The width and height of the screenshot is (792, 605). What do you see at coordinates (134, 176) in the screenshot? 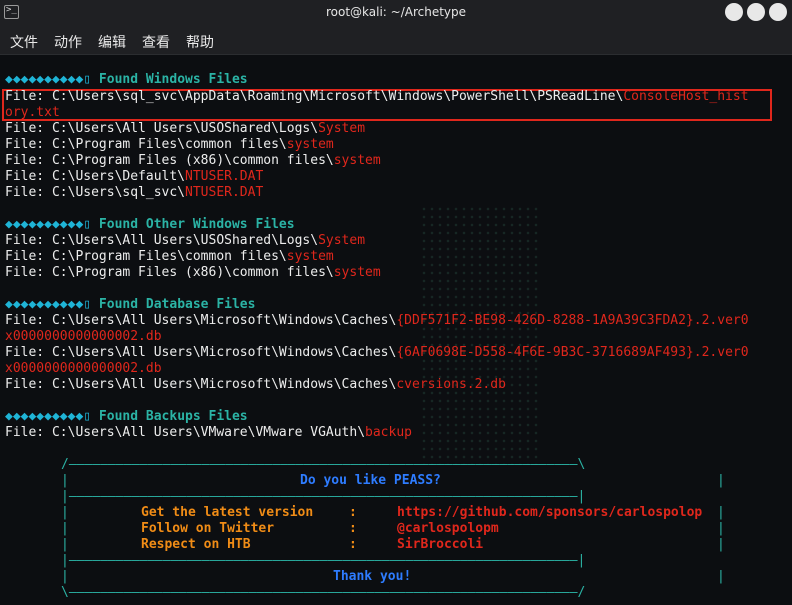
I see `file-line: File: C:\Users\Default\NTUSER.DAT` at bounding box center [134, 176].